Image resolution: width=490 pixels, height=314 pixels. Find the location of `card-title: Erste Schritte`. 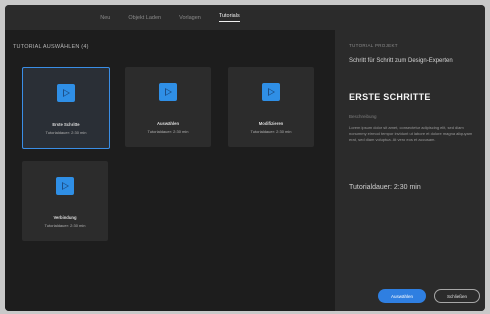

card-title: Erste Schritte is located at coordinates (66, 124).